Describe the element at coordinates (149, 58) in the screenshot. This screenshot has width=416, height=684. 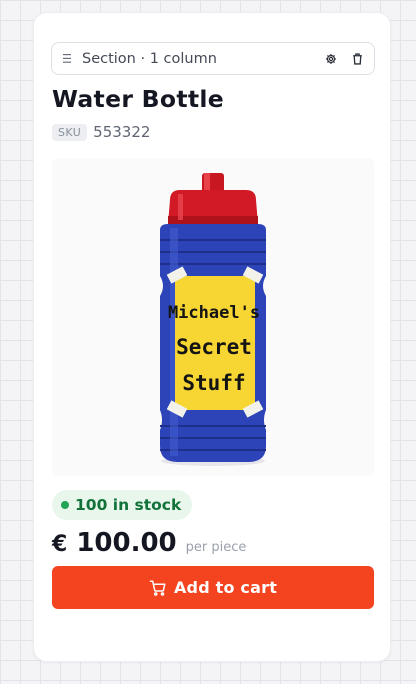
I see `section-label: Section · 1 column` at that location.